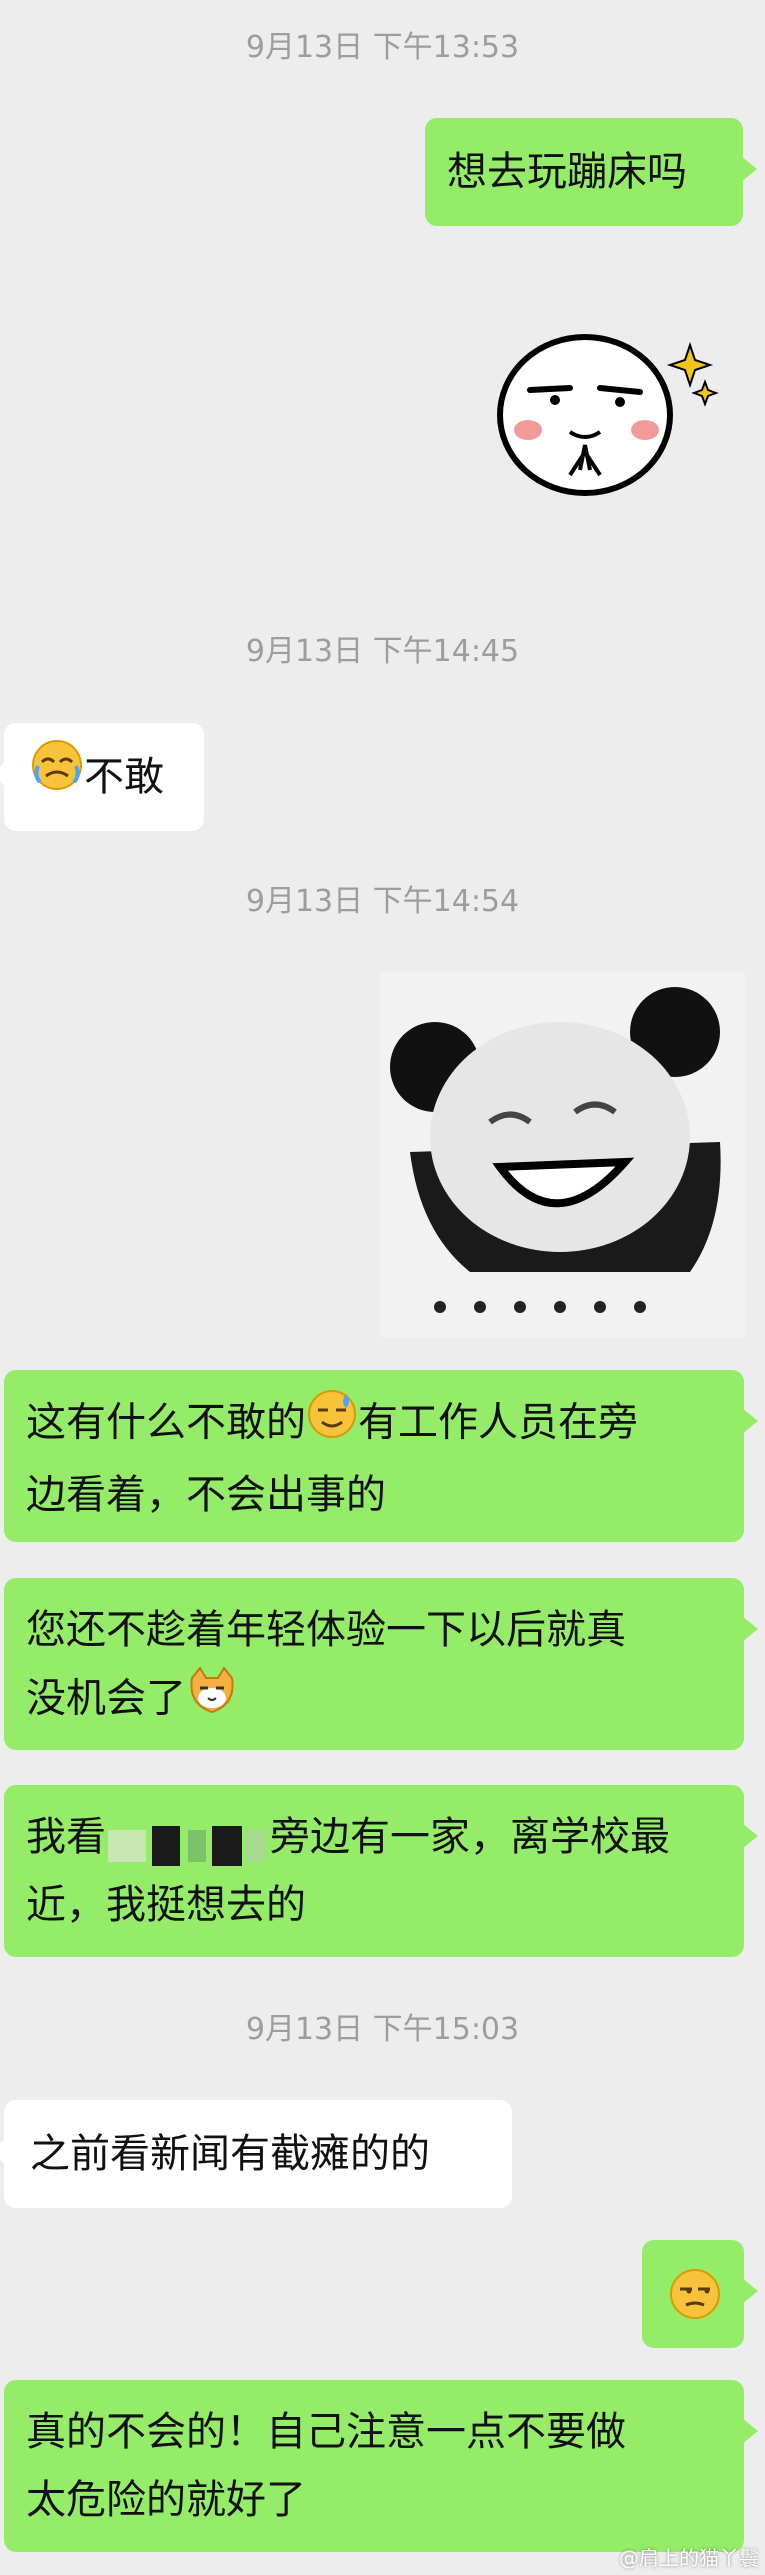 The image size is (765, 2575). Describe the element at coordinates (166, 2500) in the screenshot. I see `message-text-line: 太危险的就好了` at that location.